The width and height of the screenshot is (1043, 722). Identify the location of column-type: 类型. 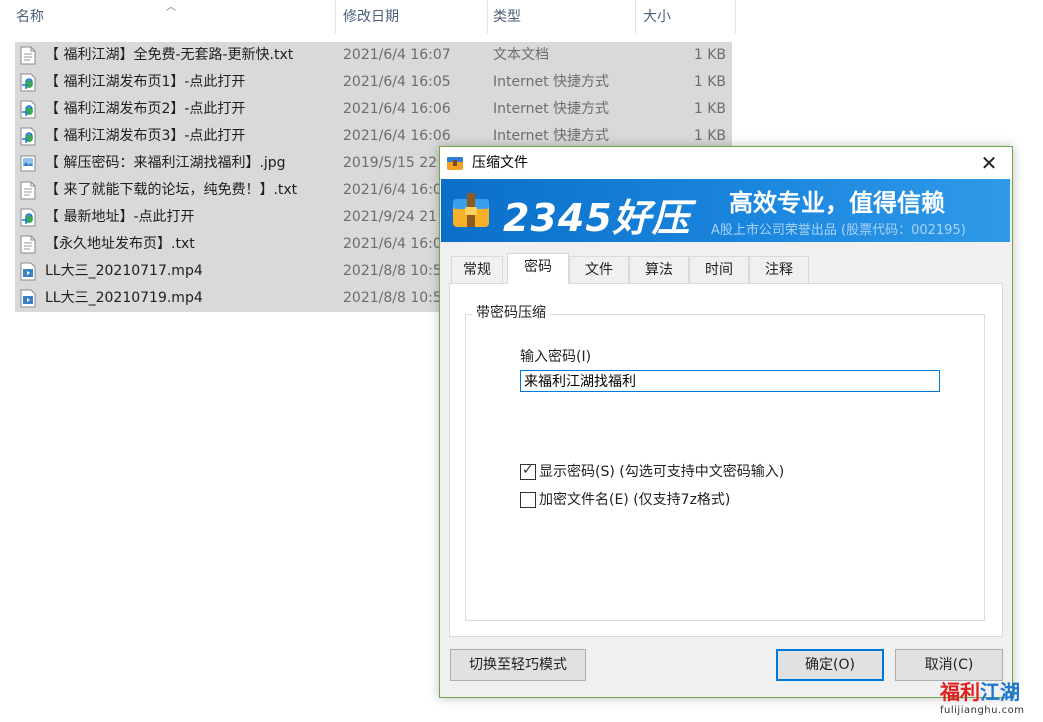
(561, 17).